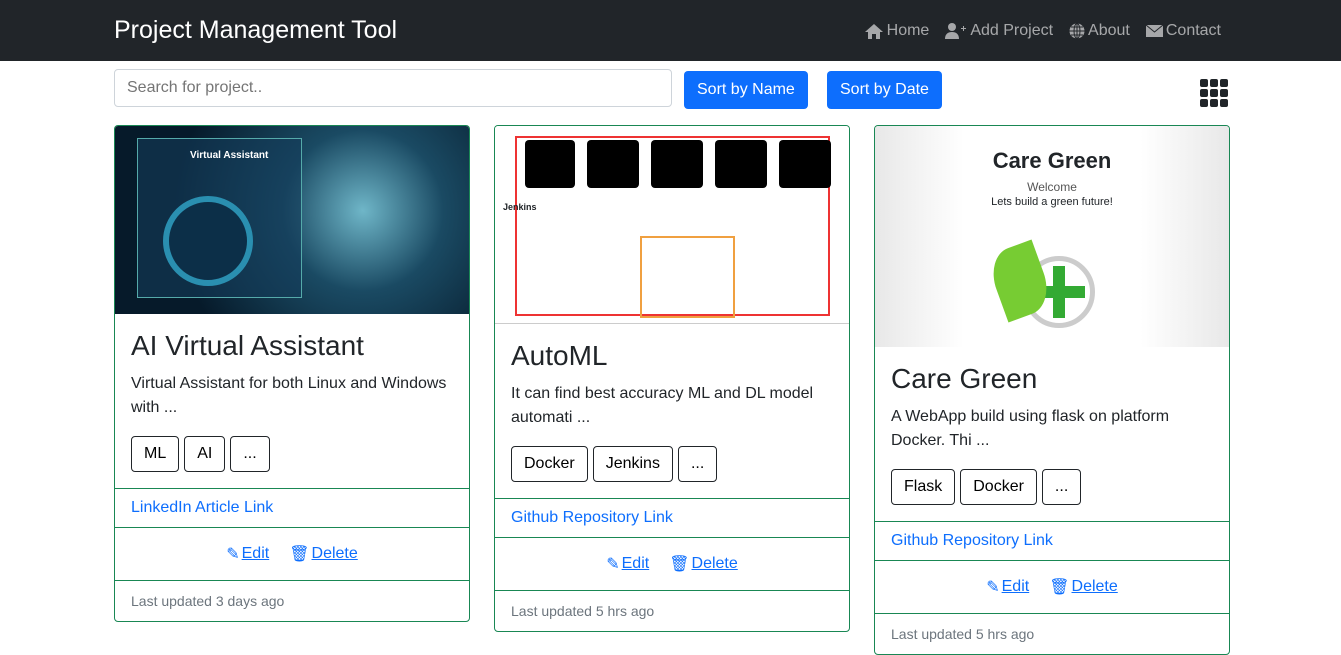  I want to click on envelope-icon, so click(1154, 30).